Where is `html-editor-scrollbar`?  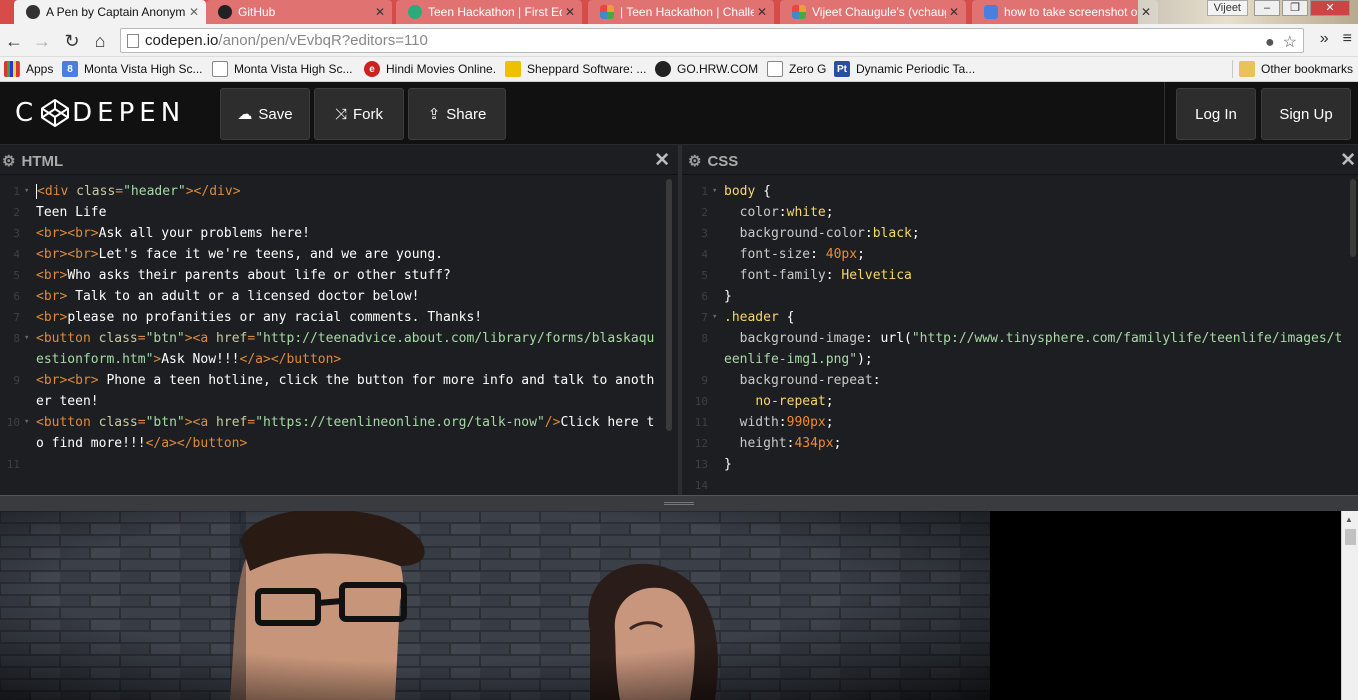
html-editor-scrollbar is located at coordinates (669, 305).